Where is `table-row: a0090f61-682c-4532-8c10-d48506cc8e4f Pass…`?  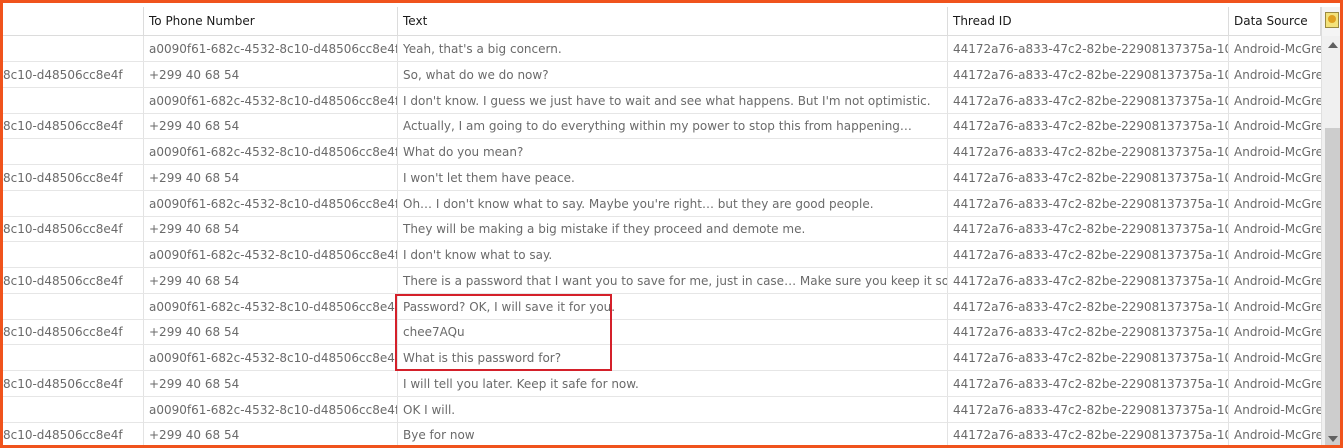 table-row: a0090f61-682c-4532-8c10-d48506cc8e4f Pass… is located at coordinates (662, 306).